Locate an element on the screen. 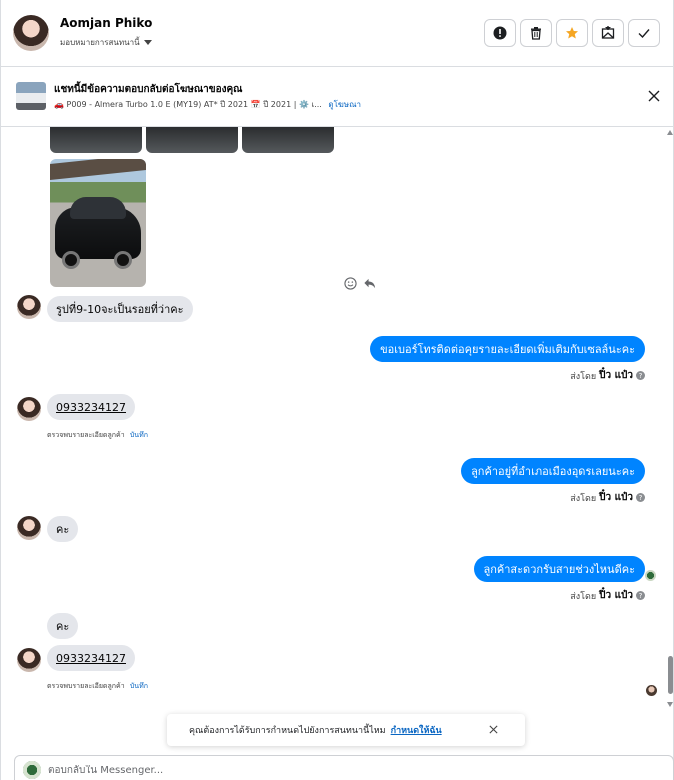 The width and height of the screenshot is (674, 780). outgoing-message: ลูกค้าอยู่ที่อำเภอเมืองอุดรเลยนะคะ is located at coordinates (553, 471).